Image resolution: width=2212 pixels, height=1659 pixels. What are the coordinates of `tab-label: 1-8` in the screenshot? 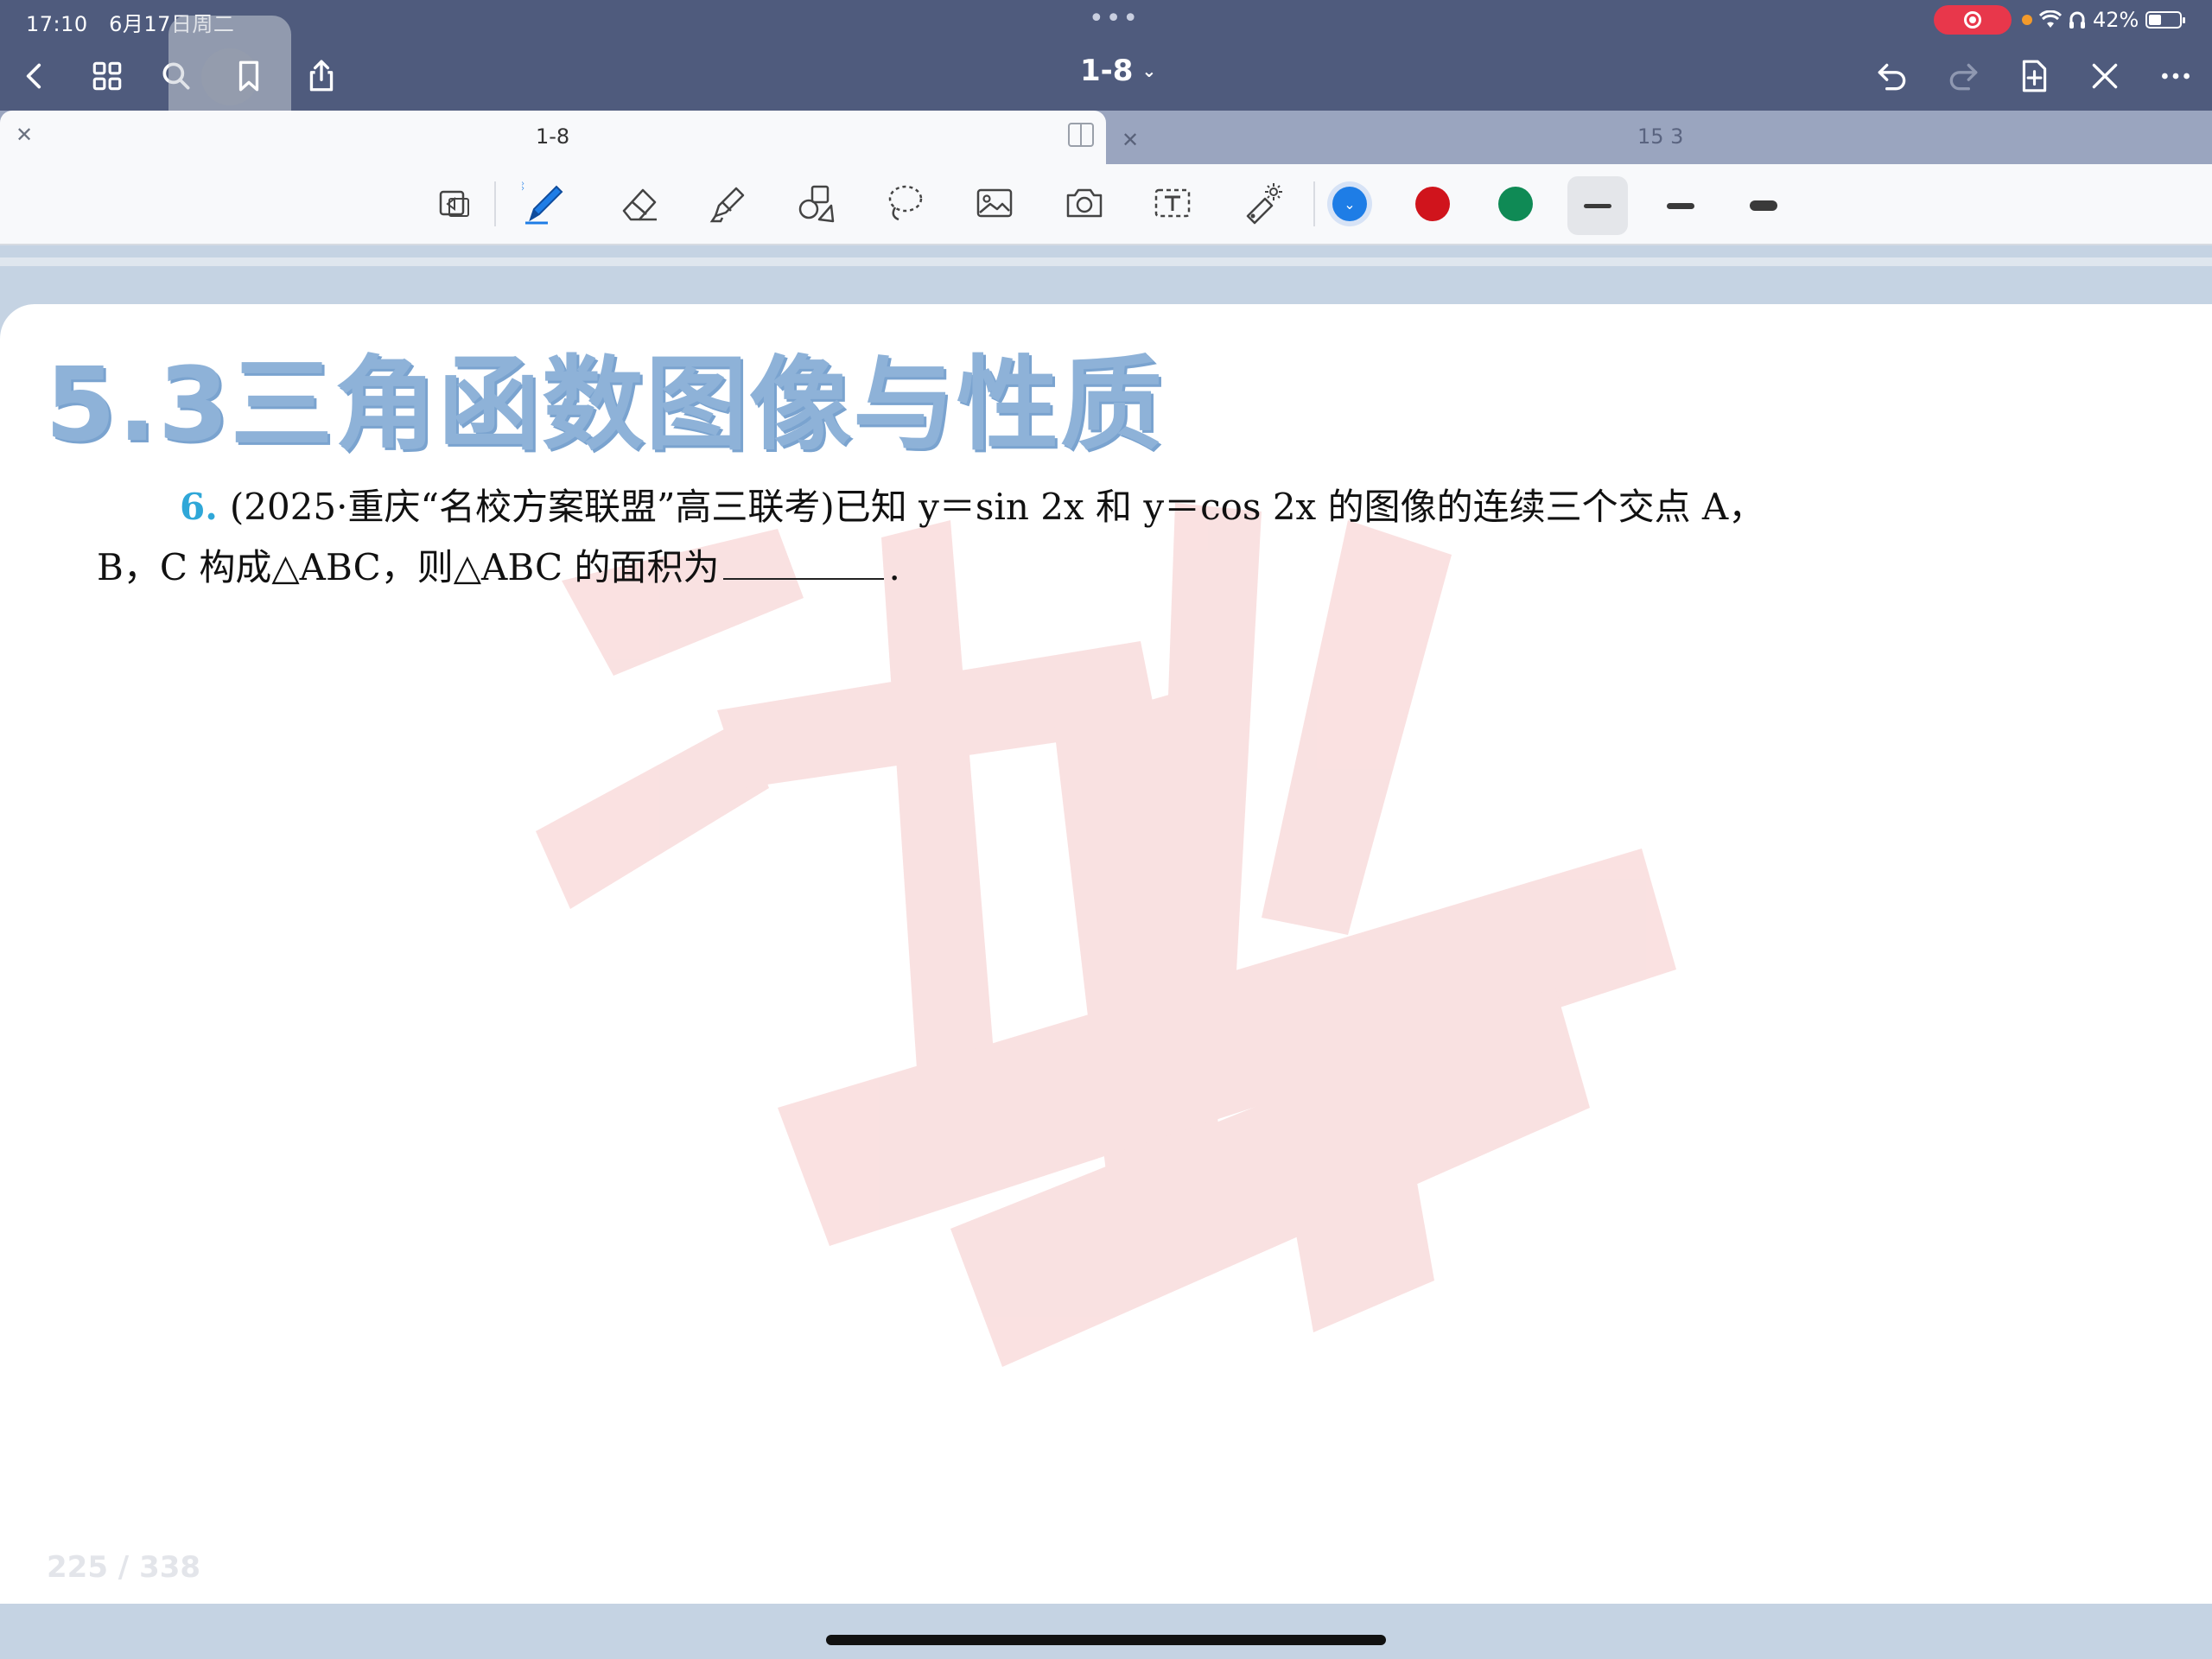 It's located at (553, 136).